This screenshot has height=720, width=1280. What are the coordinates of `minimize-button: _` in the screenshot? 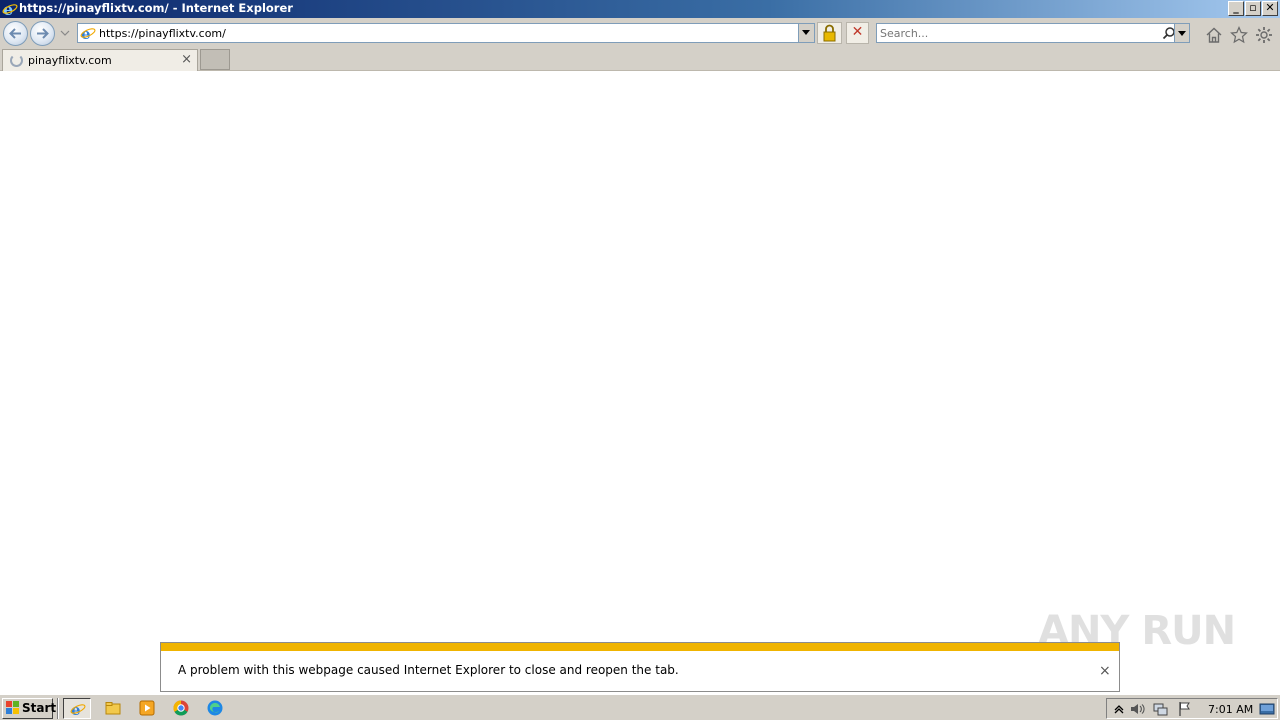 It's located at (1236, 8).